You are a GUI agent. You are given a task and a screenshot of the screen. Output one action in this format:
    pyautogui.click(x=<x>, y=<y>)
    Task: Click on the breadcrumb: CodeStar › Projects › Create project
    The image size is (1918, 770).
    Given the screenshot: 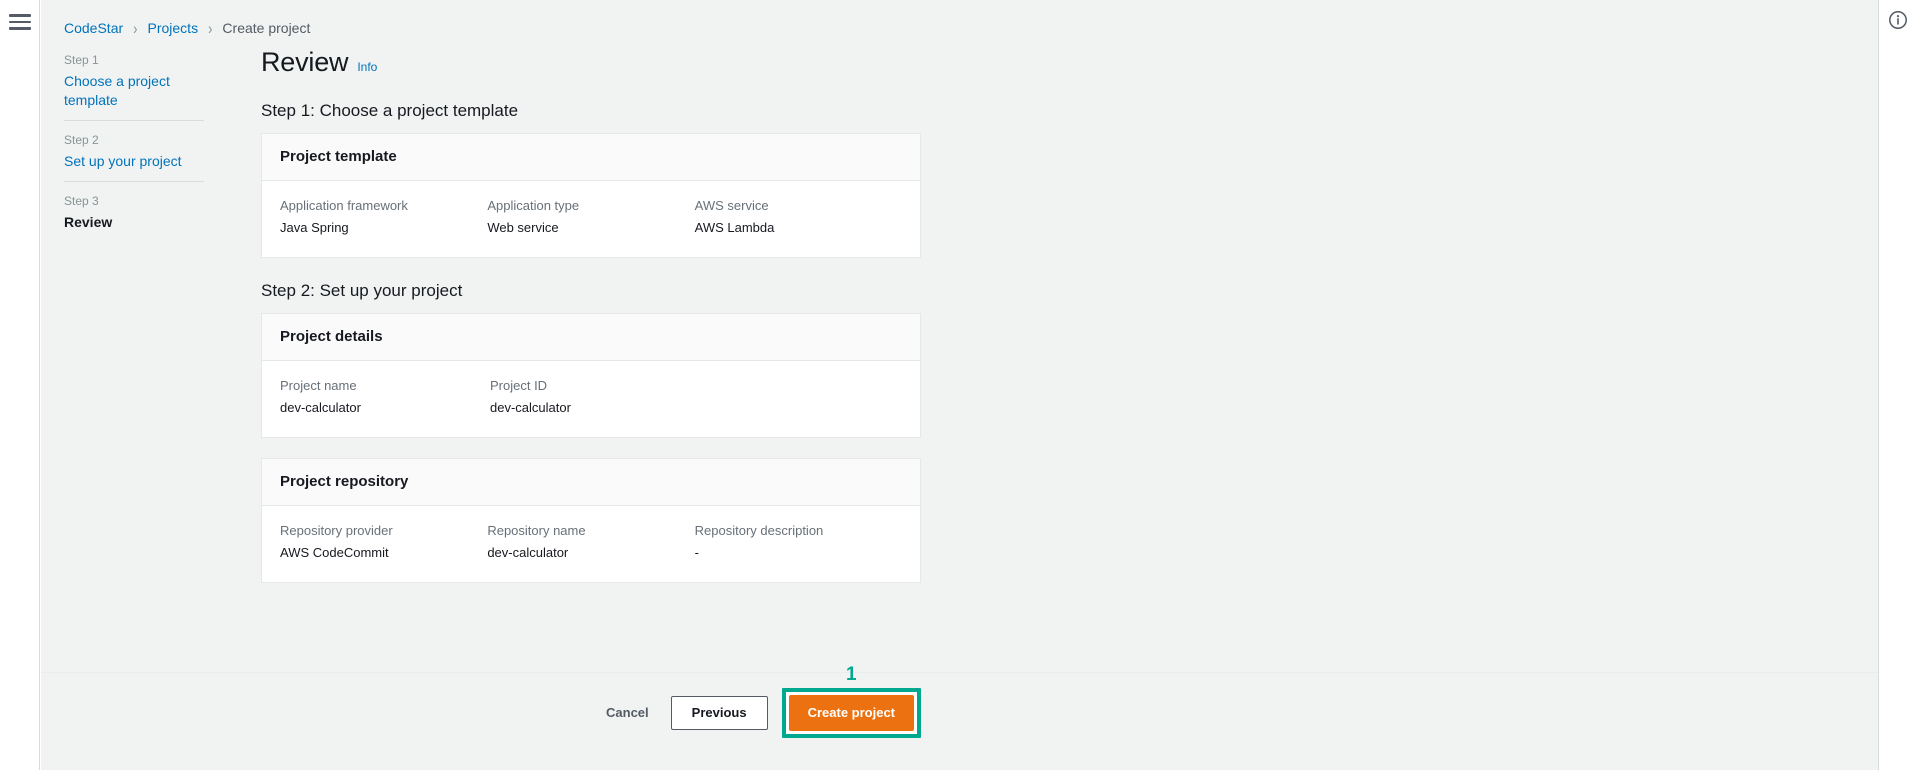 What is the action you would take?
    pyautogui.click(x=187, y=28)
    